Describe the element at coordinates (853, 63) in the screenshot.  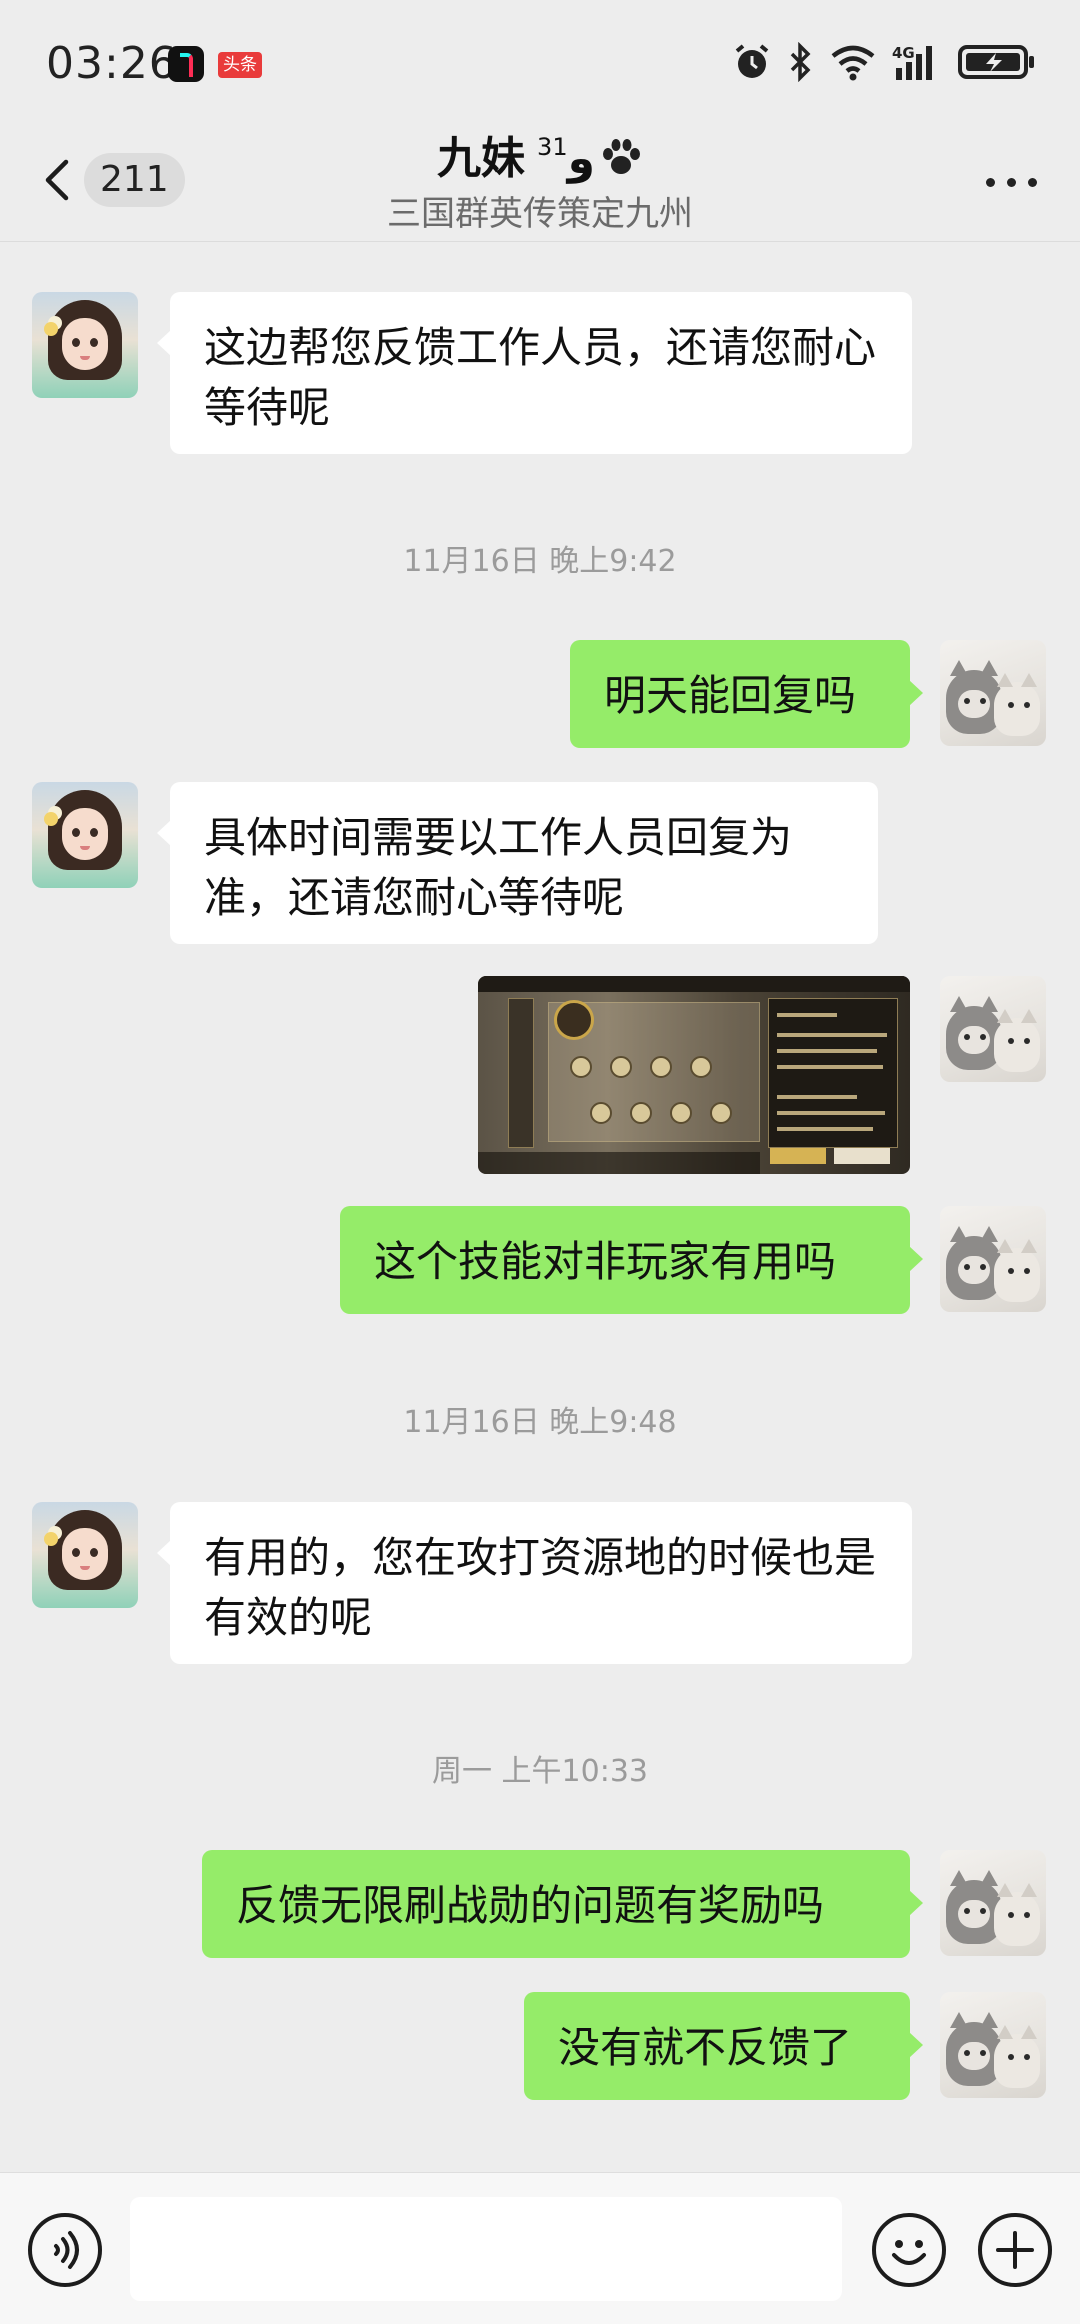
I see `wifi-icon` at that location.